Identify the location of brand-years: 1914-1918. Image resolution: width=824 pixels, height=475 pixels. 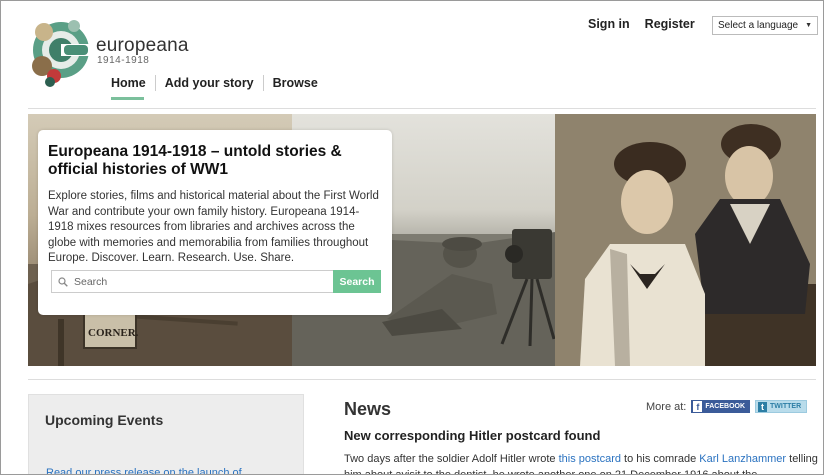
(123, 60).